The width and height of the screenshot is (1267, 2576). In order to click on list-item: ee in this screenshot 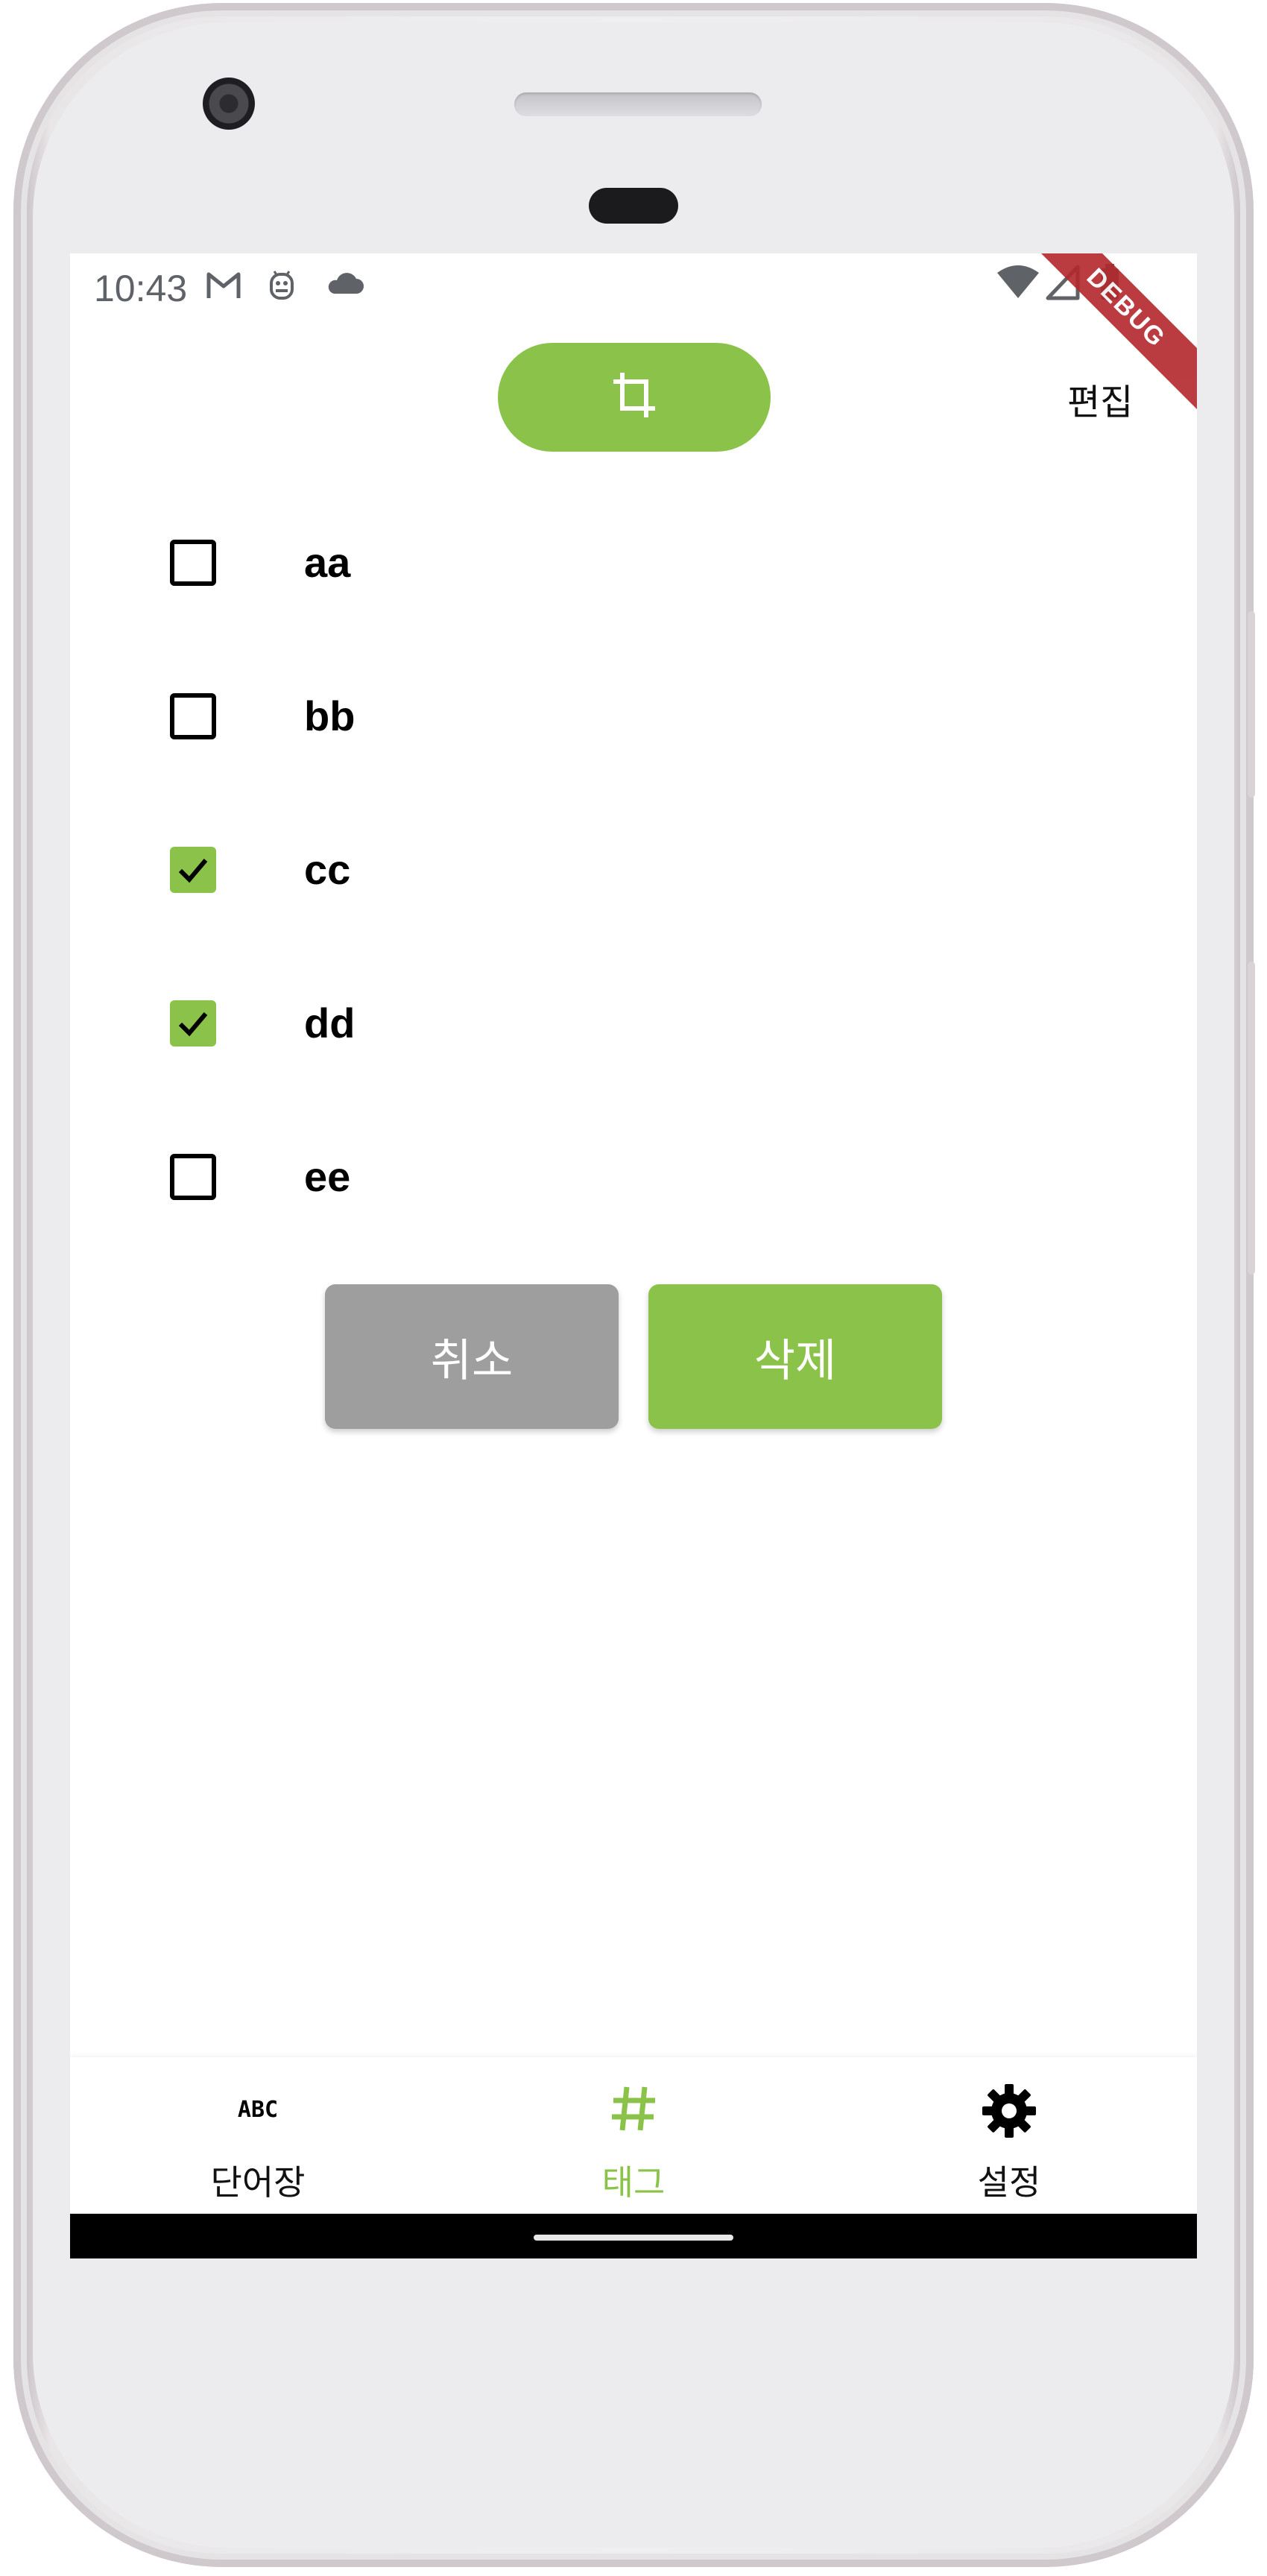, I will do `click(633, 1177)`.